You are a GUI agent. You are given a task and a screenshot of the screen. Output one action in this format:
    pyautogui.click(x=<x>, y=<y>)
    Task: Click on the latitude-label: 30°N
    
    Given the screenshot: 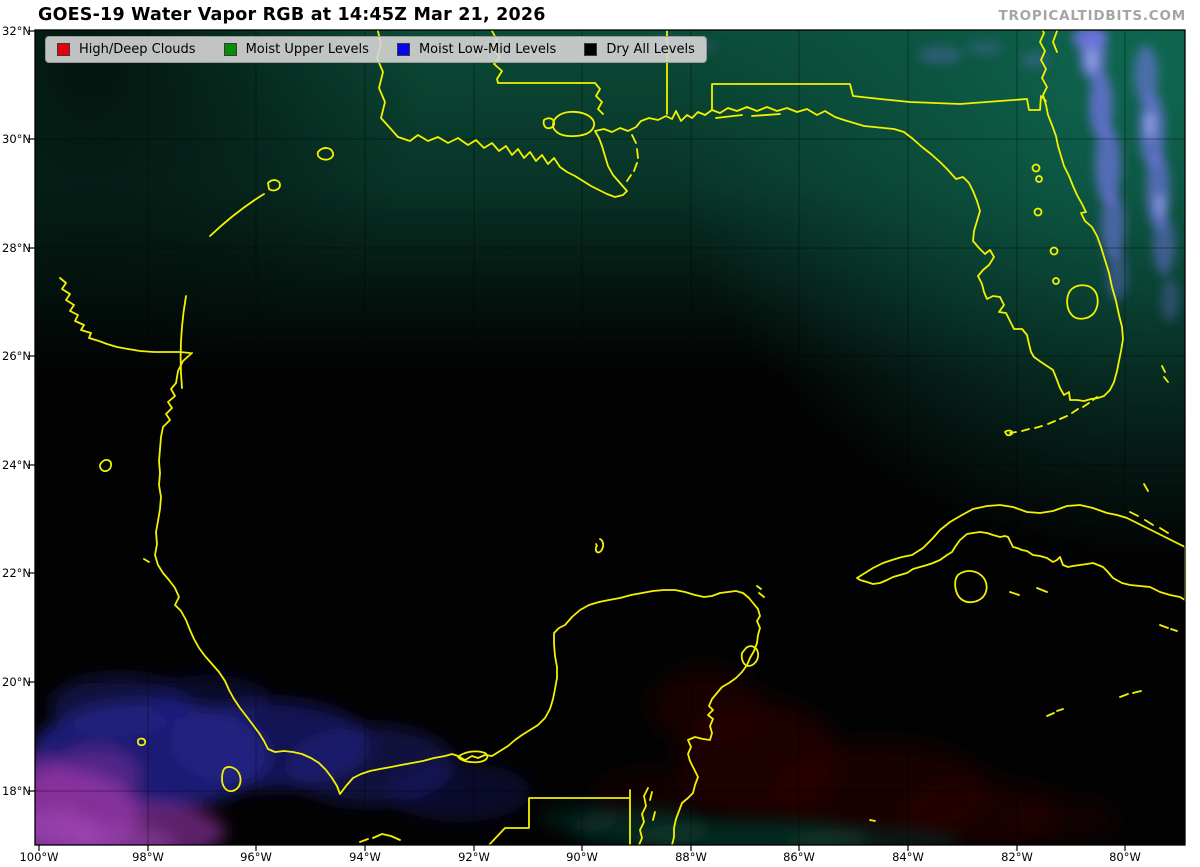 What is the action you would take?
    pyautogui.click(x=16, y=139)
    